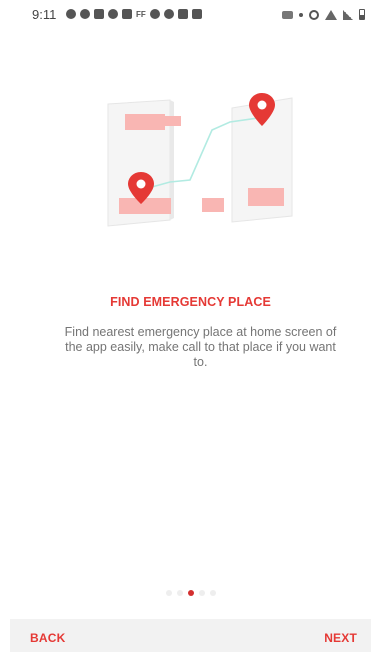  What do you see at coordinates (190, 302) in the screenshot?
I see `onboarding-title: FIND EMERGENCY PLACE` at bounding box center [190, 302].